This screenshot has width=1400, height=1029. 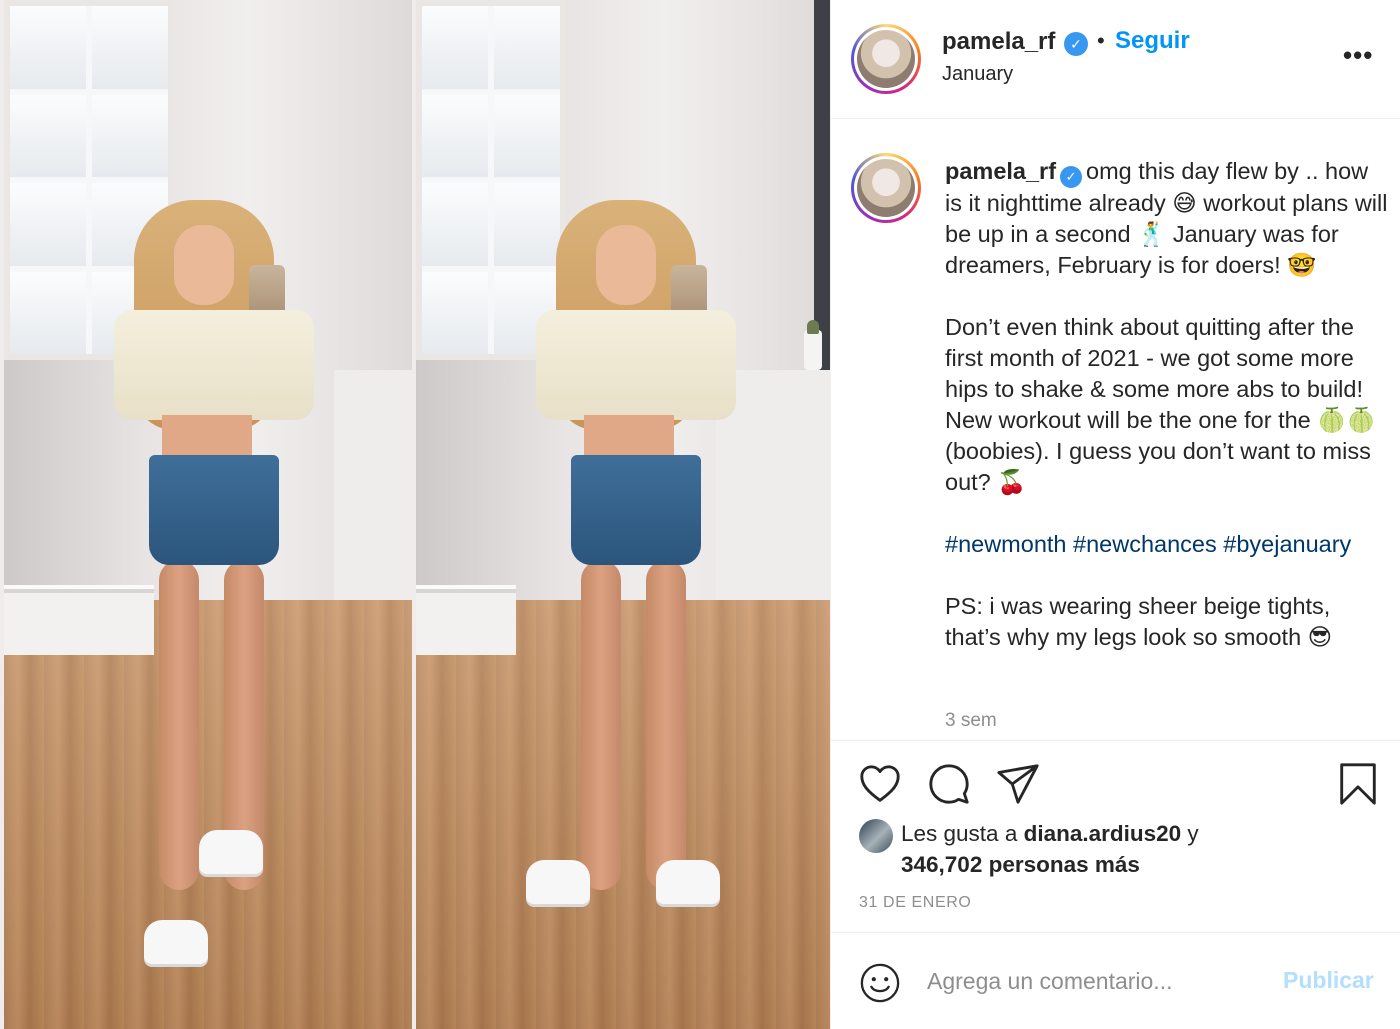 I want to click on photo-bench, so click(x=466, y=620).